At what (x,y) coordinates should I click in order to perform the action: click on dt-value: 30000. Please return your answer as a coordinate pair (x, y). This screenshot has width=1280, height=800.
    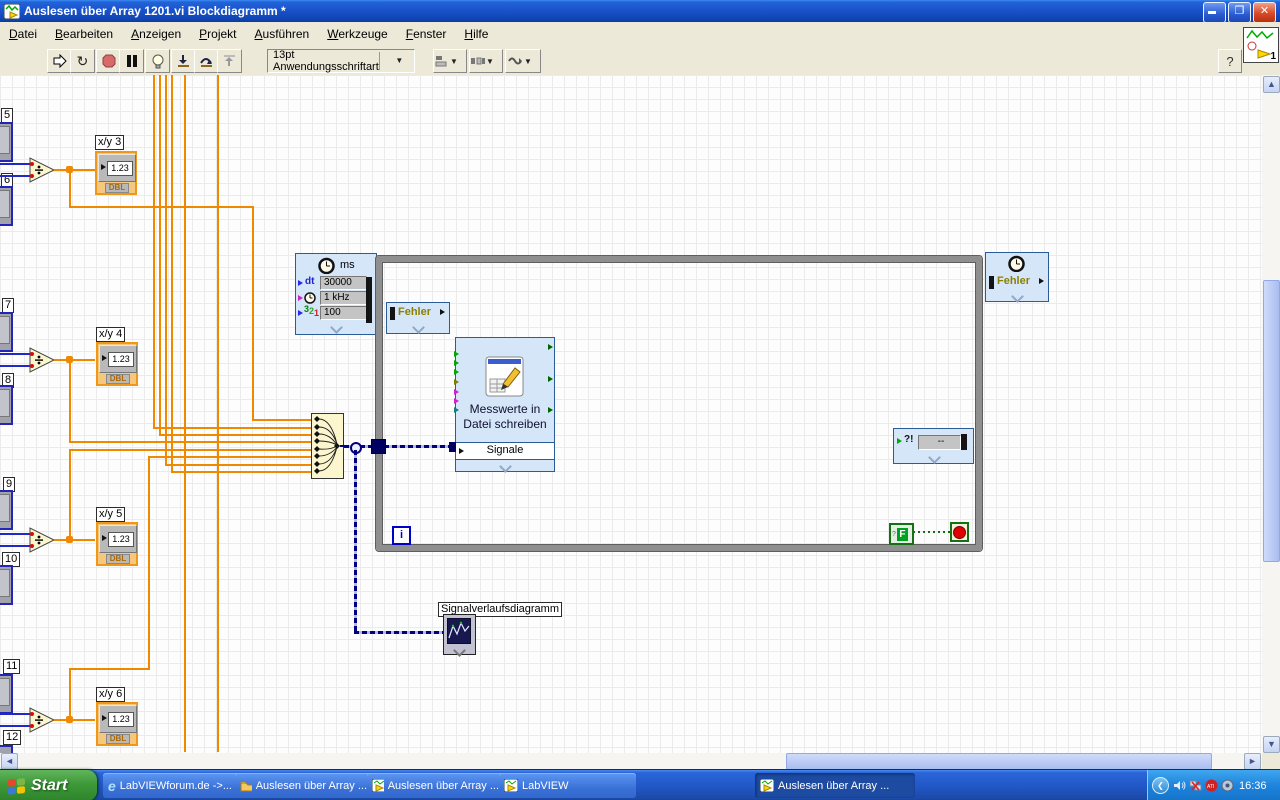
    Looking at the image, I should click on (343, 283).